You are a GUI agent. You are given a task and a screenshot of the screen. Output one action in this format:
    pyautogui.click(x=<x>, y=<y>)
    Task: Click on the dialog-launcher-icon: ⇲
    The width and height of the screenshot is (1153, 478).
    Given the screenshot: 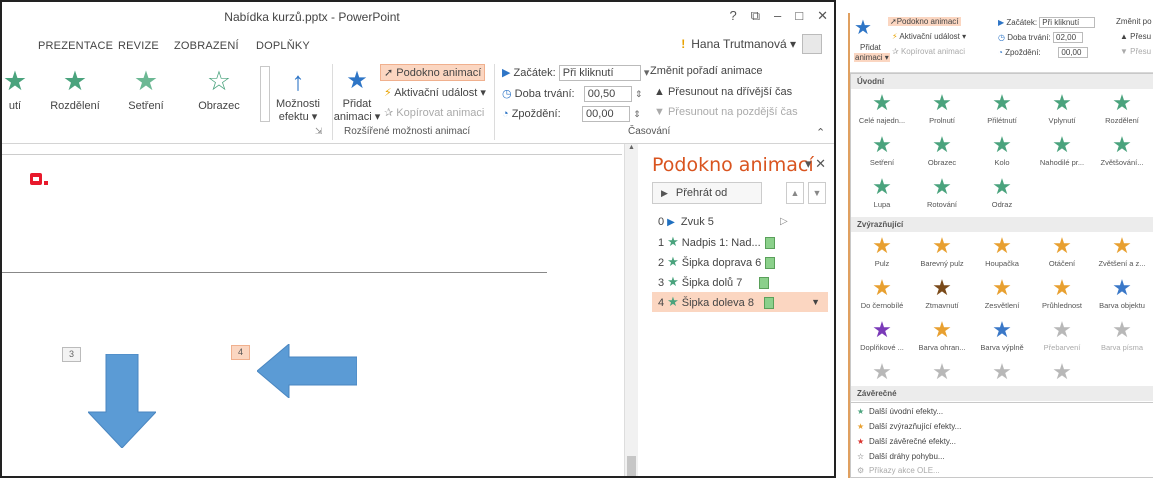 What is the action you would take?
    pyautogui.click(x=319, y=131)
    